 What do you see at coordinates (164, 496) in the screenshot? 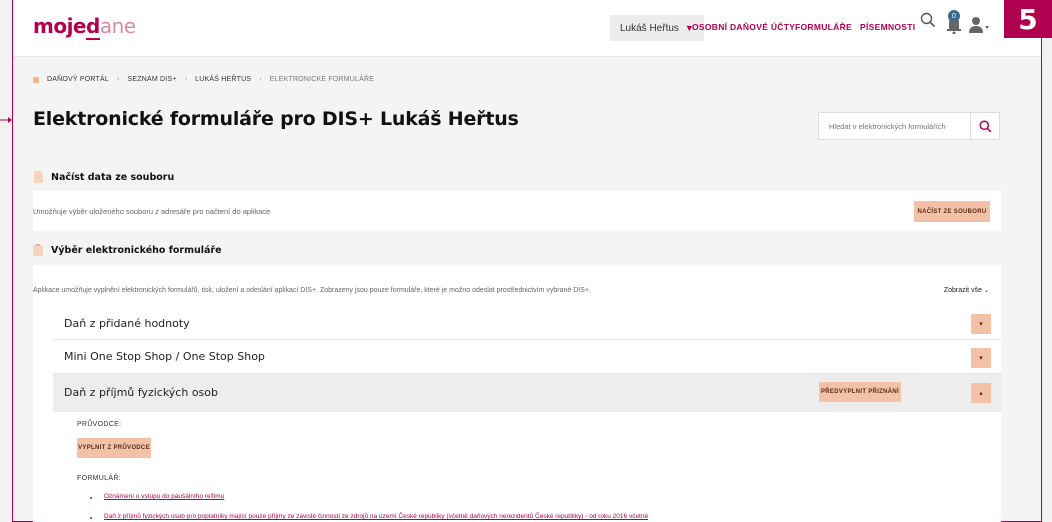
I see `form-link-flat-rate: Oznámení o vstupu do paušálního režimu` at bounding box center [164, 496].